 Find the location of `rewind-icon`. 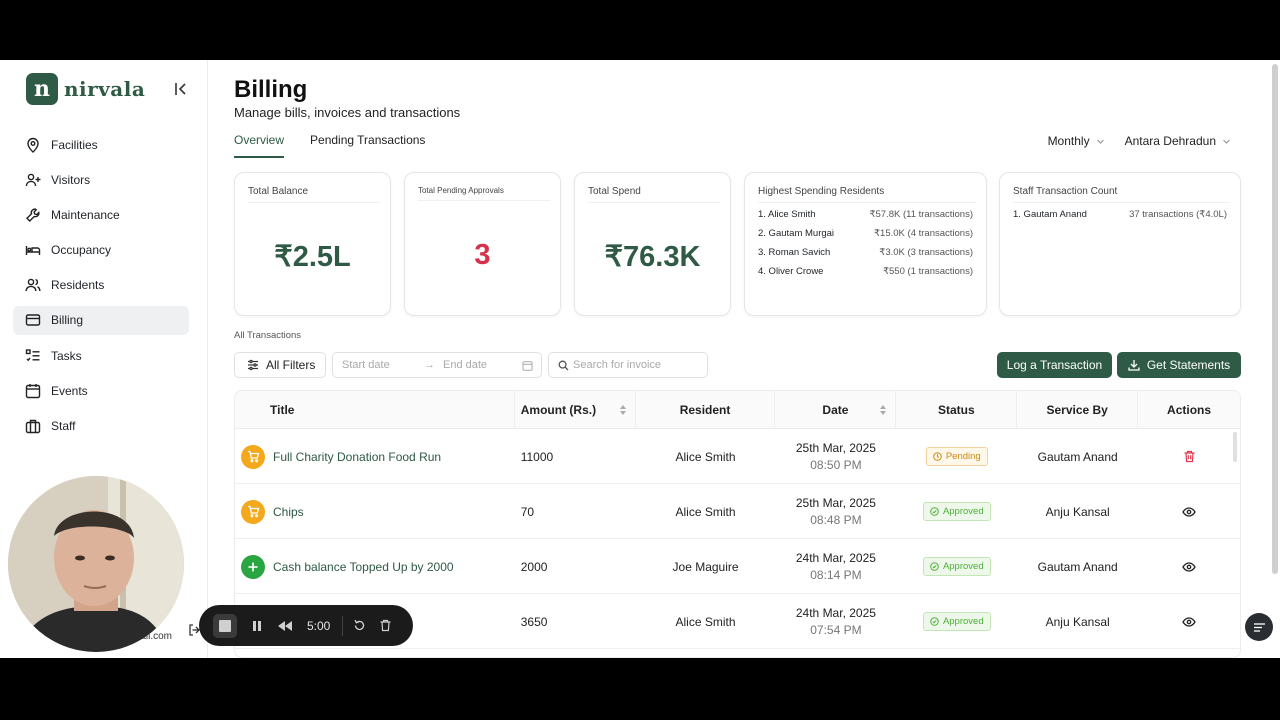

rewind-icon is located at coordinates (285, 626).